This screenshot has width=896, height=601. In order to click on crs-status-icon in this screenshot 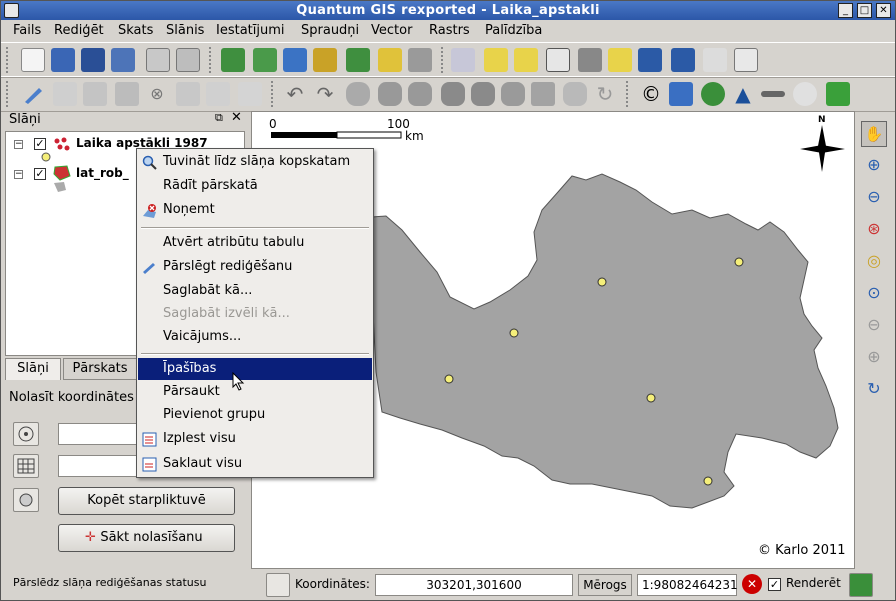, I will do `click(861, 585)`.